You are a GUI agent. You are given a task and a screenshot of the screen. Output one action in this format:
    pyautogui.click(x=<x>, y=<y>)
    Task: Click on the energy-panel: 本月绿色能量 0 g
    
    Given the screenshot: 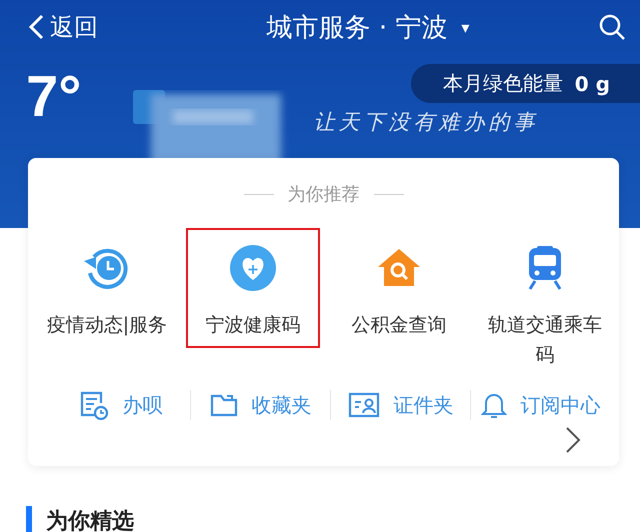 What is the action you would take?
    pyautogui.click(x=525, y=83)
    